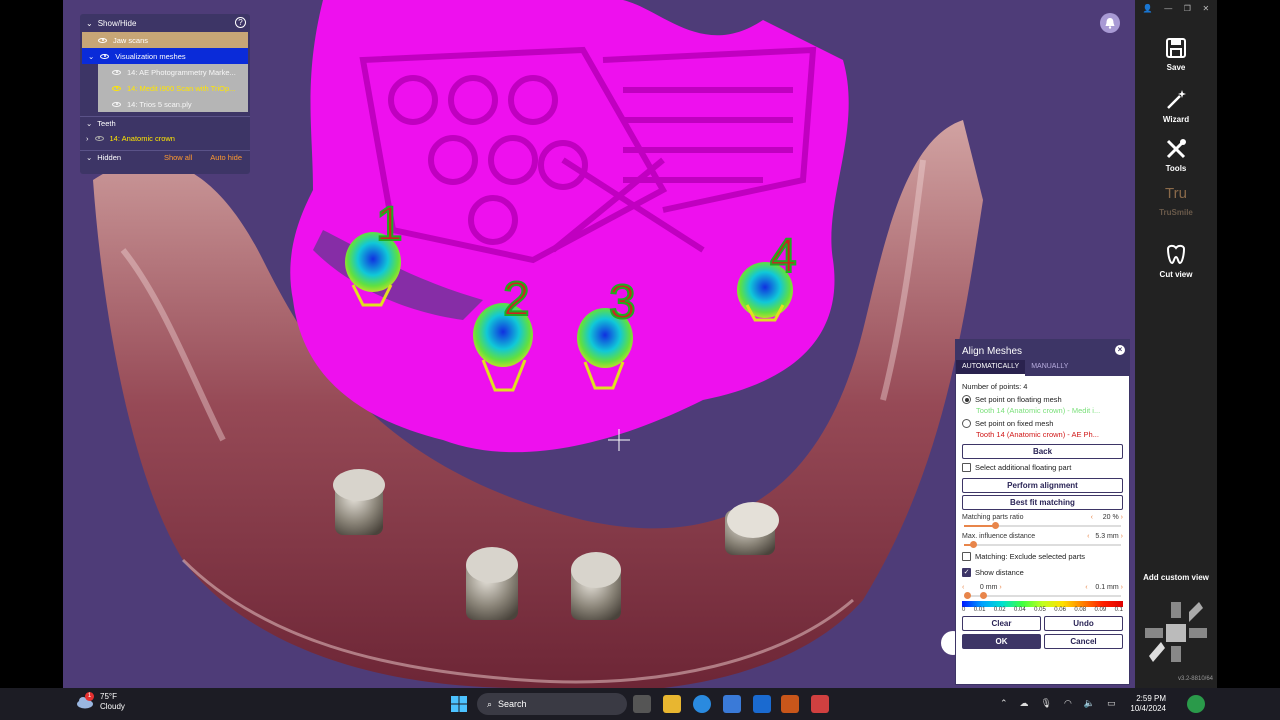 The height and width of the screenshot is (720, 1280). What do you see at coordinates (226, 157) in the screenshot?
I see `auto-hide-link: Auto hide` at bounding box center [226, 157].